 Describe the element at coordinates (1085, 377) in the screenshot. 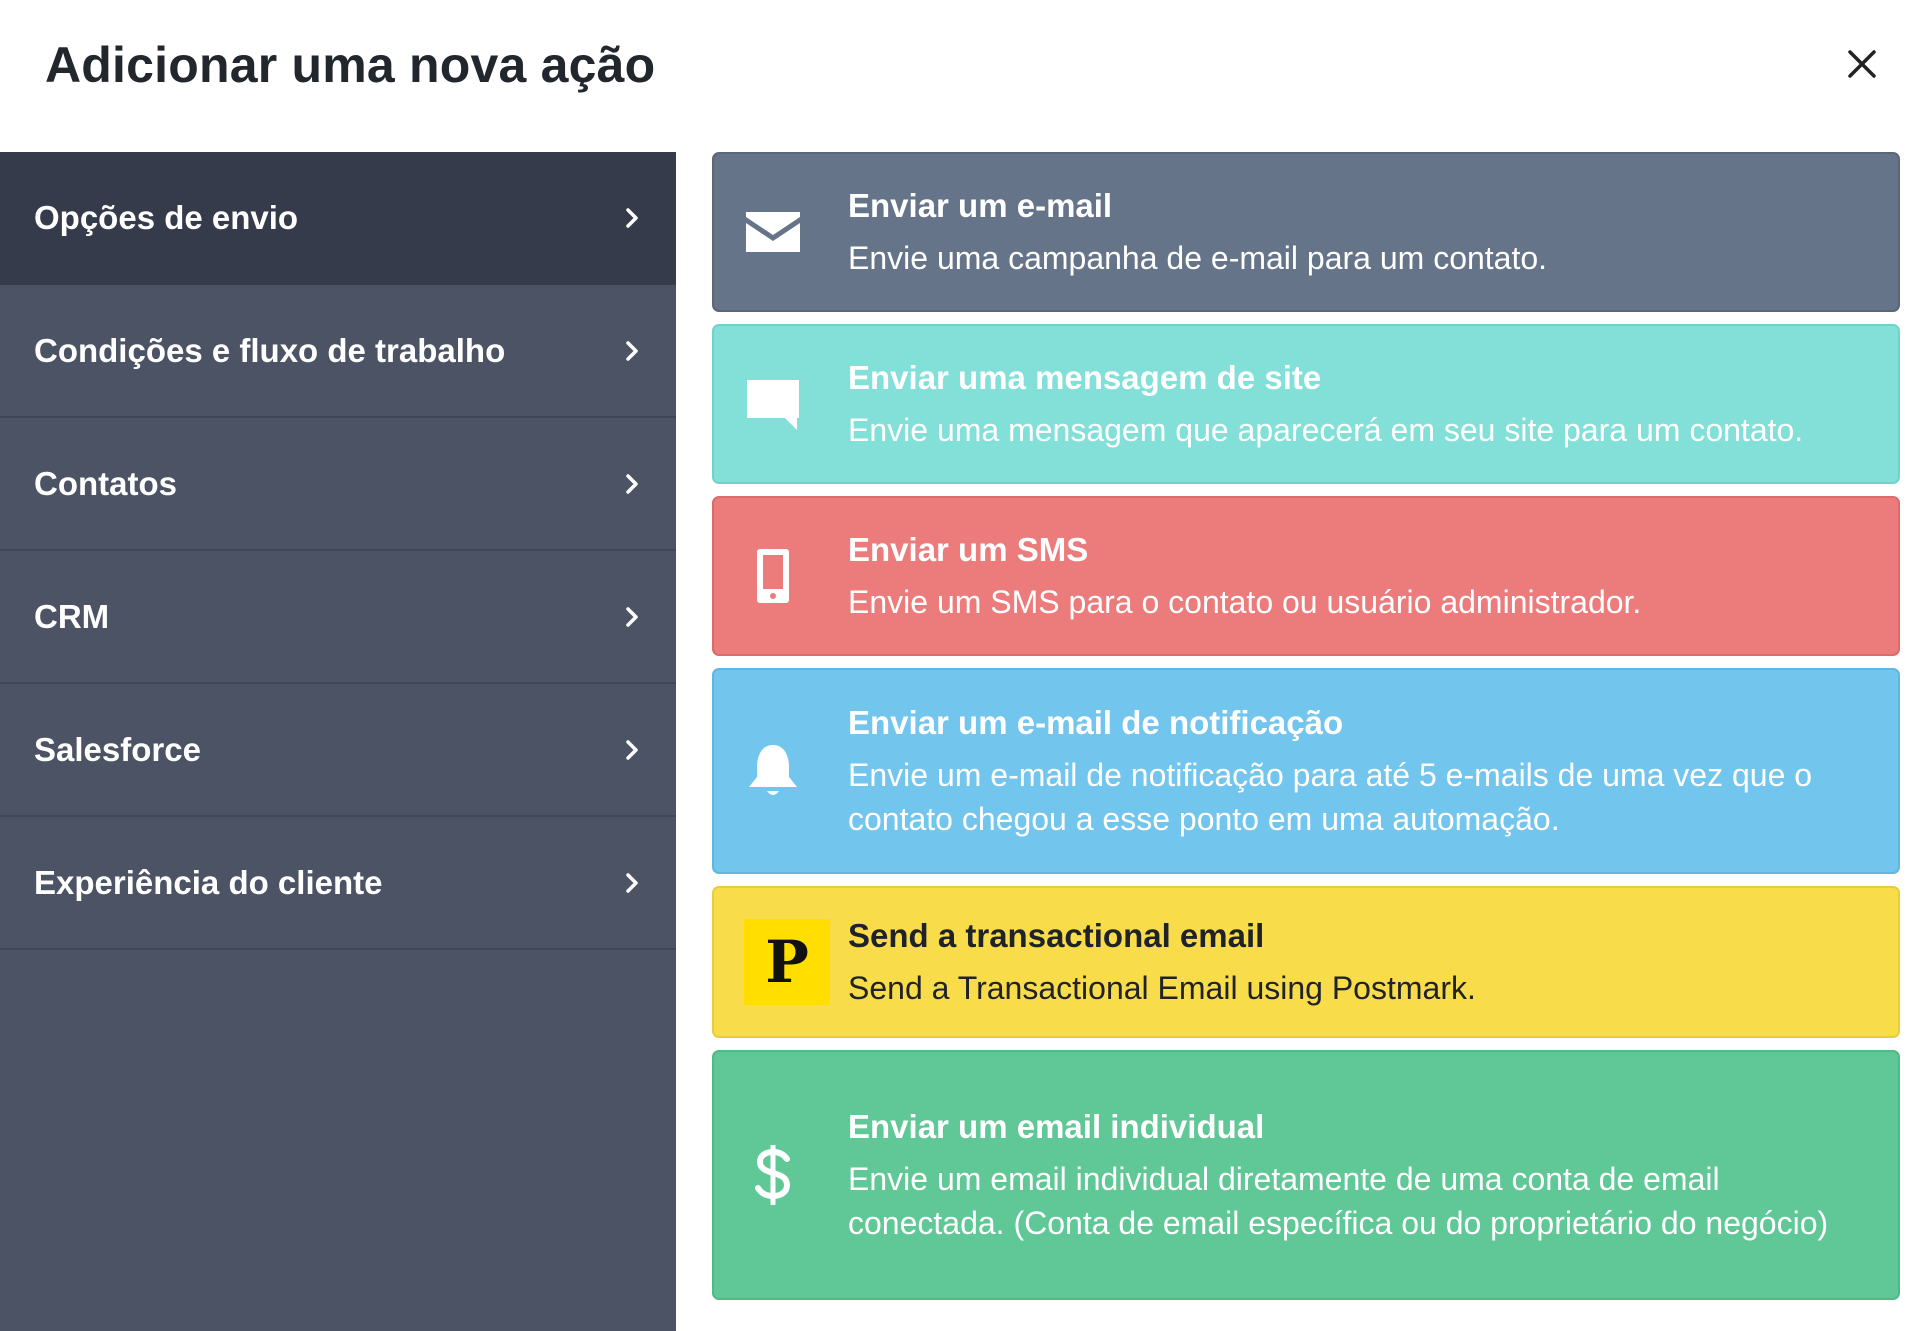

I see `action-card-title: Enviar uma mensagem de site` at that location.